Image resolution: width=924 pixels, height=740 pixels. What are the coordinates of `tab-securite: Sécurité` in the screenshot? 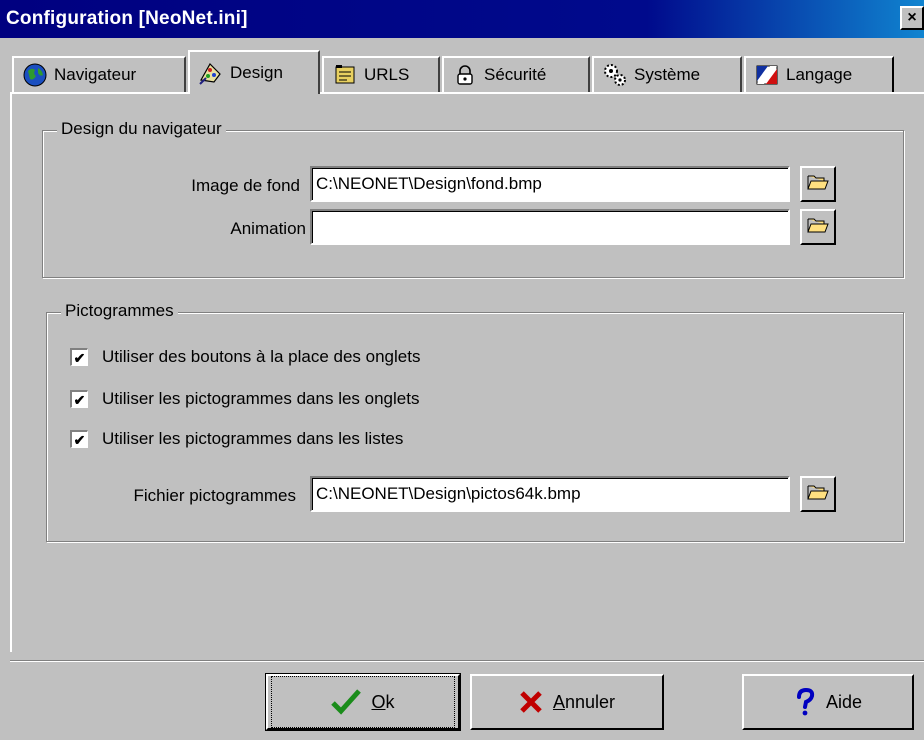 It's located at (516, 74).